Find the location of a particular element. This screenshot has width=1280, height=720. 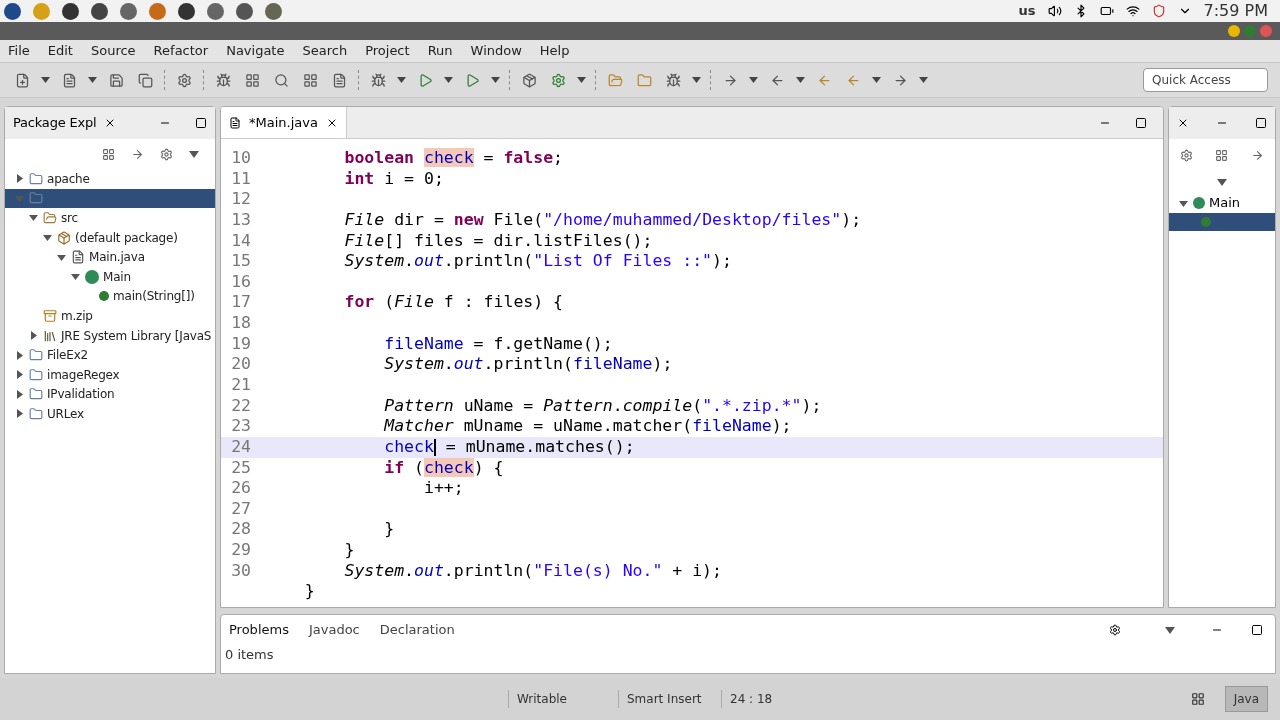

volume-icon is located at coordinates (1054, 11).